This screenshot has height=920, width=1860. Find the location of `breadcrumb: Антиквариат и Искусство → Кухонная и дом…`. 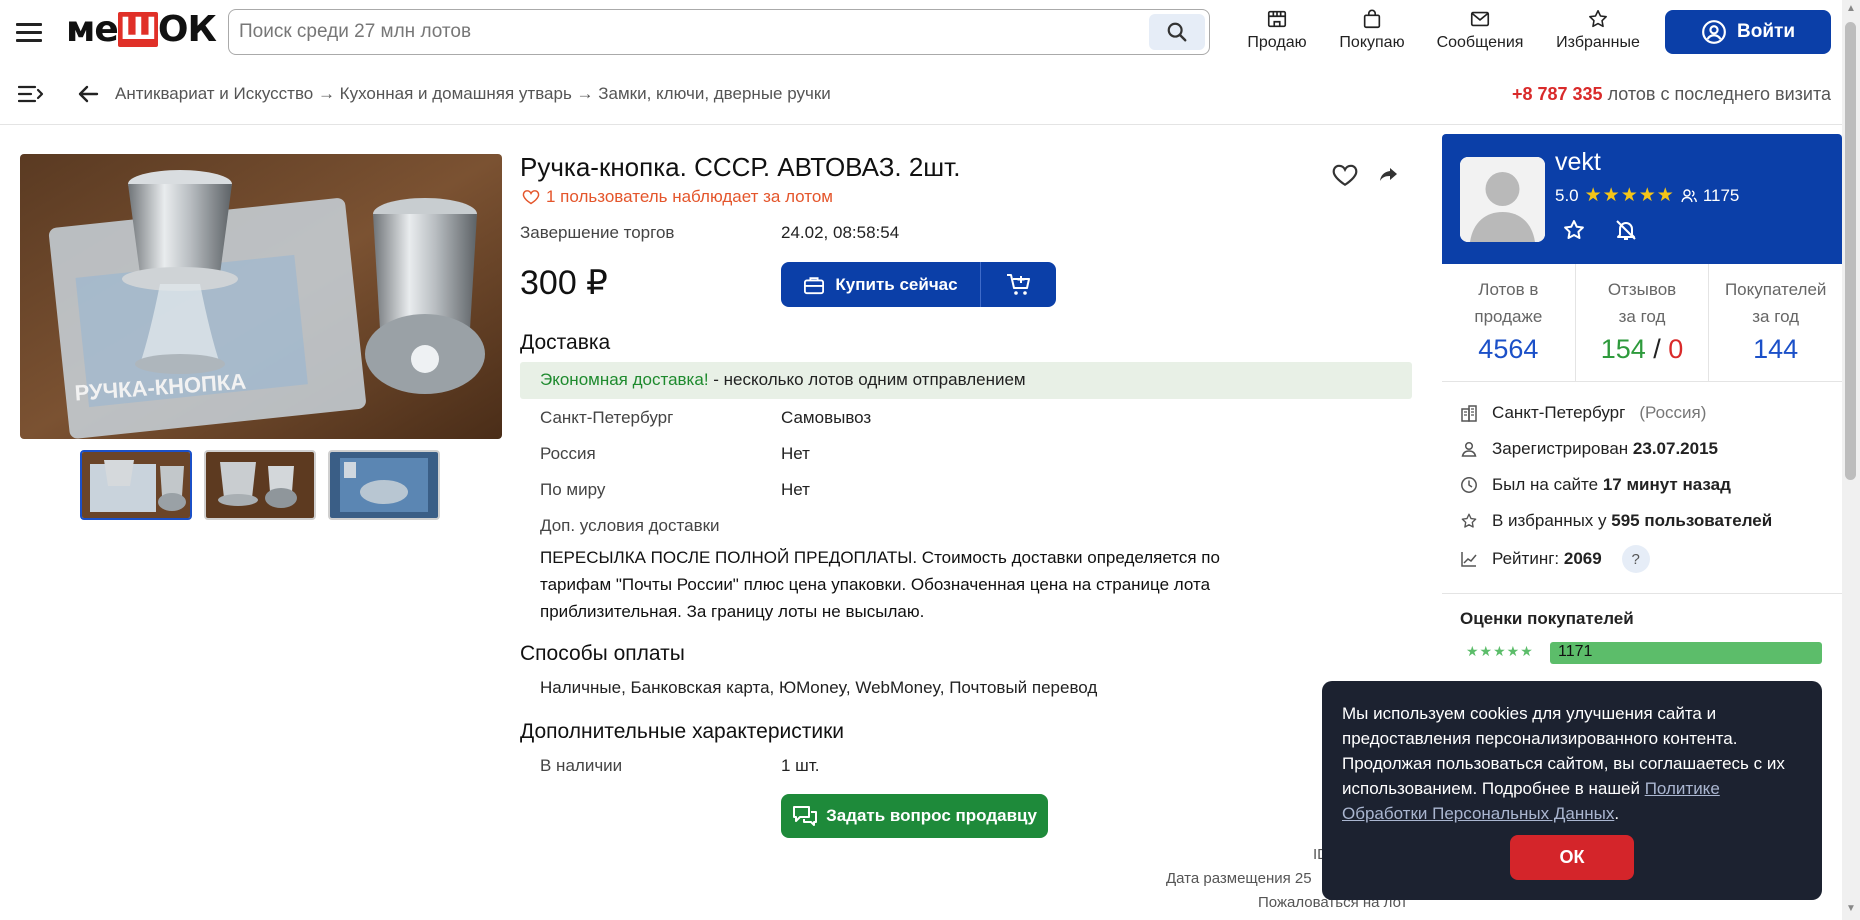

breadcrumb: Антиквариат и Искусство → Кухонная и дом… is located at coordinates (473, 94).